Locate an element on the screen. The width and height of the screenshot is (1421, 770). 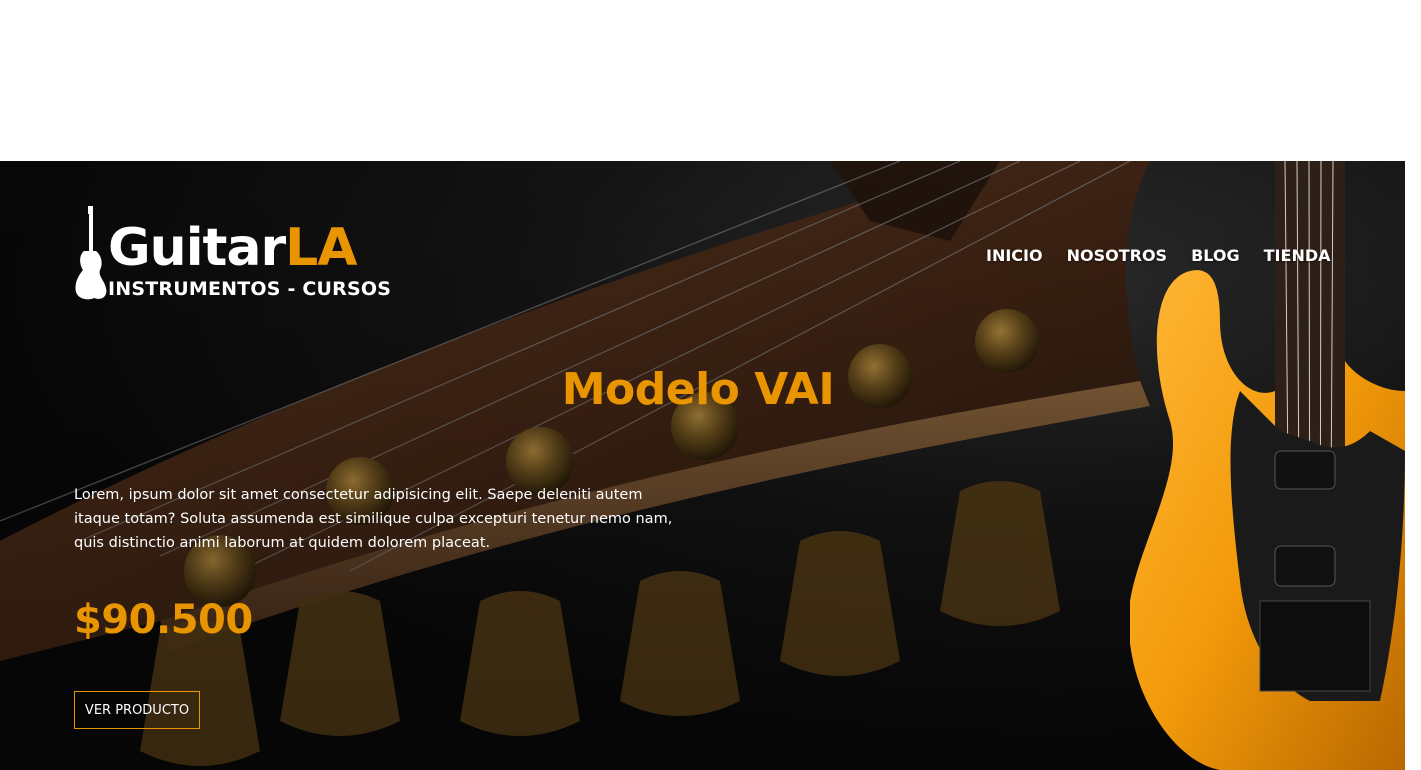
nav-link-tienda: TIENDA is located at coordinates (1297, 255).